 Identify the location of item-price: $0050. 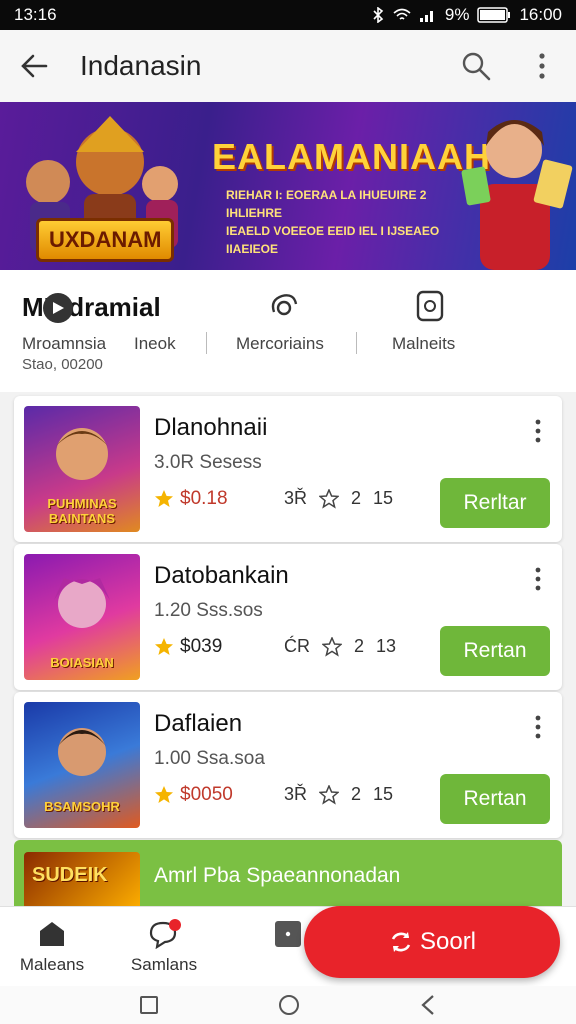
(206, 794).